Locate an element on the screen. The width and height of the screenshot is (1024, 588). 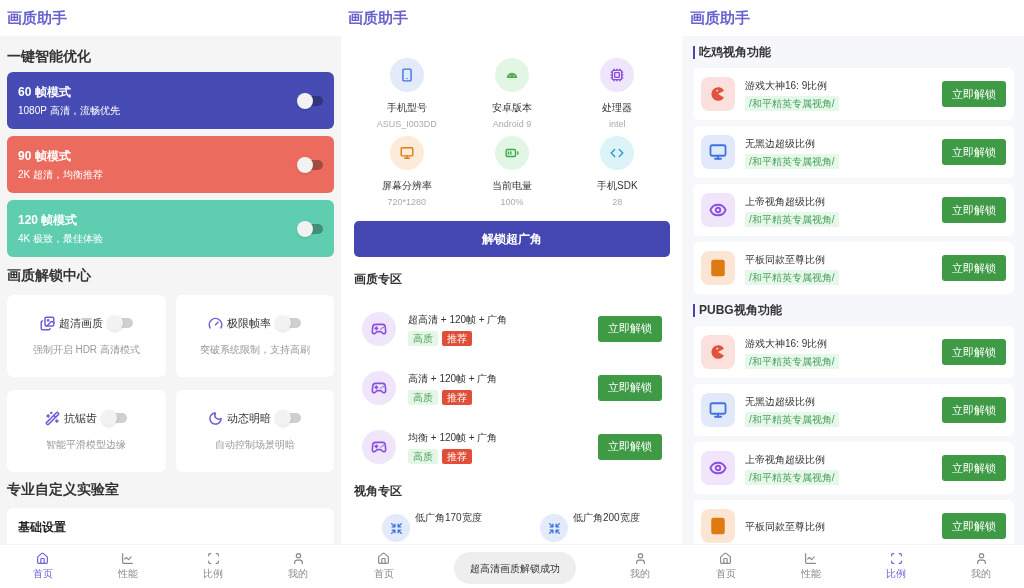
tag: 推荐 is located at coordinates (457, 338).